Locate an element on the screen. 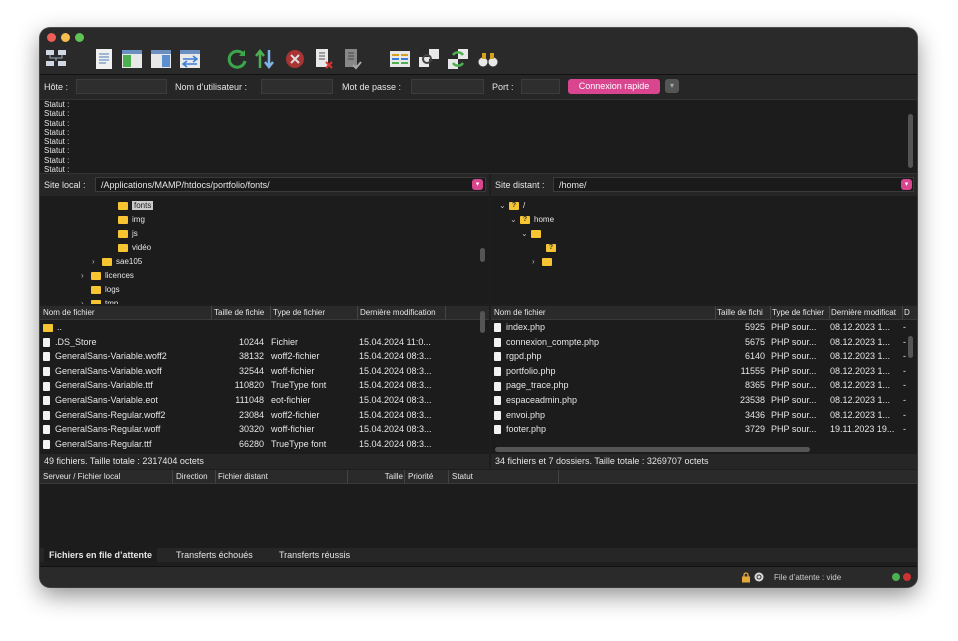 This screenshot has height=641, width=958. process-queue-icon is located at coordinates (265, 59).